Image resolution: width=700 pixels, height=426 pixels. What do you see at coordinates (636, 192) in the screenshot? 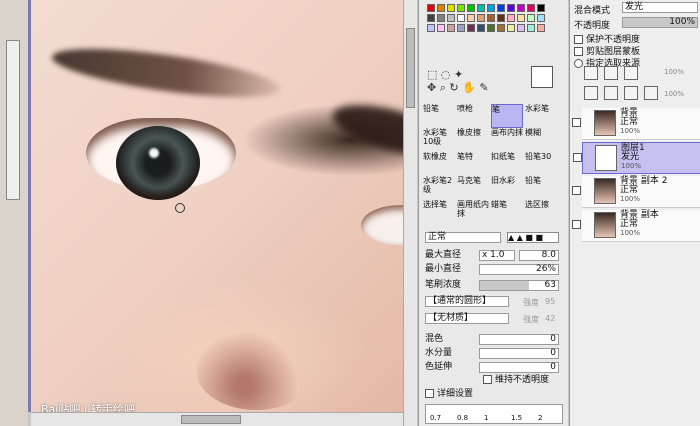
I see `layer-row: 背景 副本 2 正常 100%` at bounding box center [636, 192].